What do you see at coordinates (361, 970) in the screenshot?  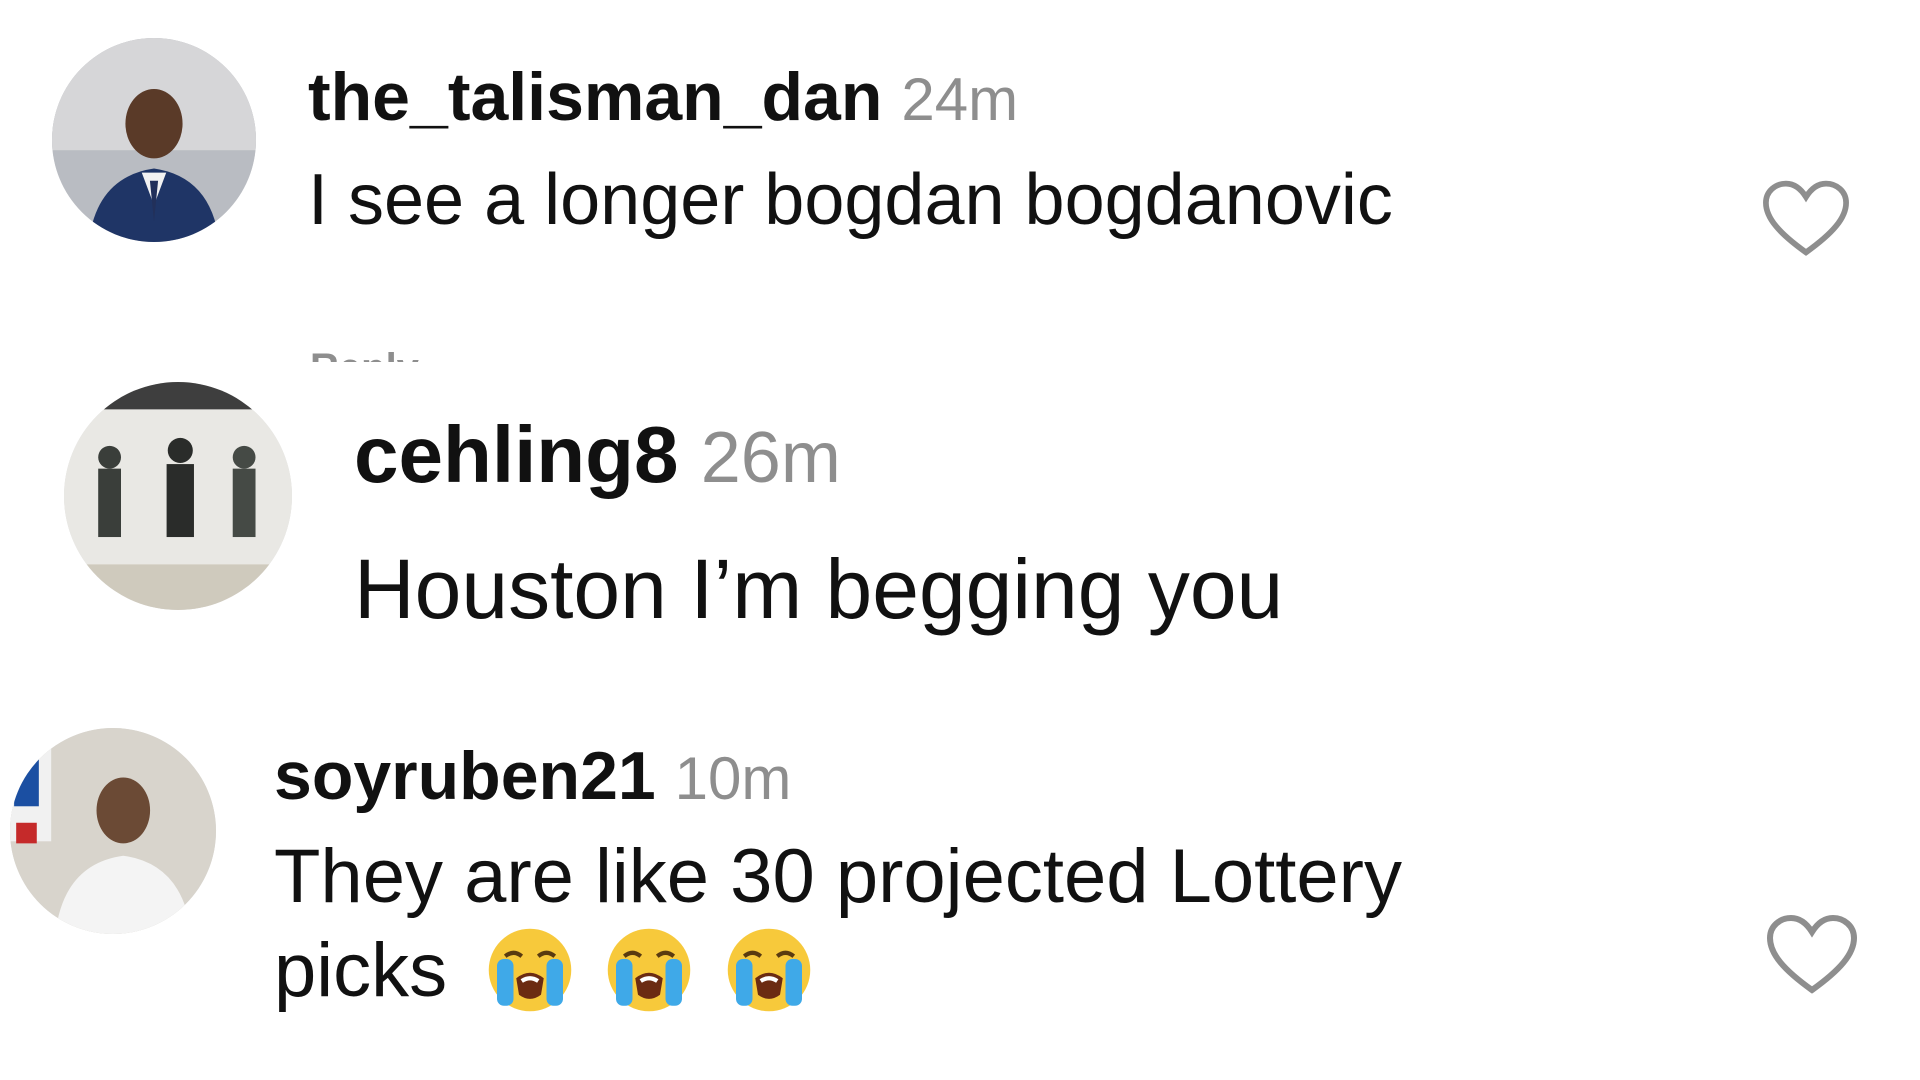 I see `comment-text-line2-word: picks` at bounding box center [361, 970].